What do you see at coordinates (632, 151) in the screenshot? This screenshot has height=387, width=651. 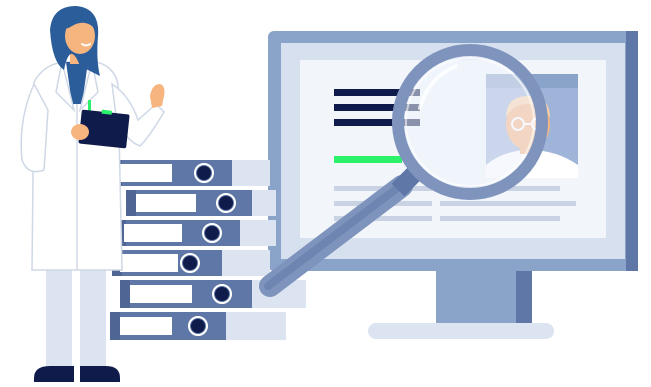 I see `monitor-frame-shadow` at bounding box center [632, 151].